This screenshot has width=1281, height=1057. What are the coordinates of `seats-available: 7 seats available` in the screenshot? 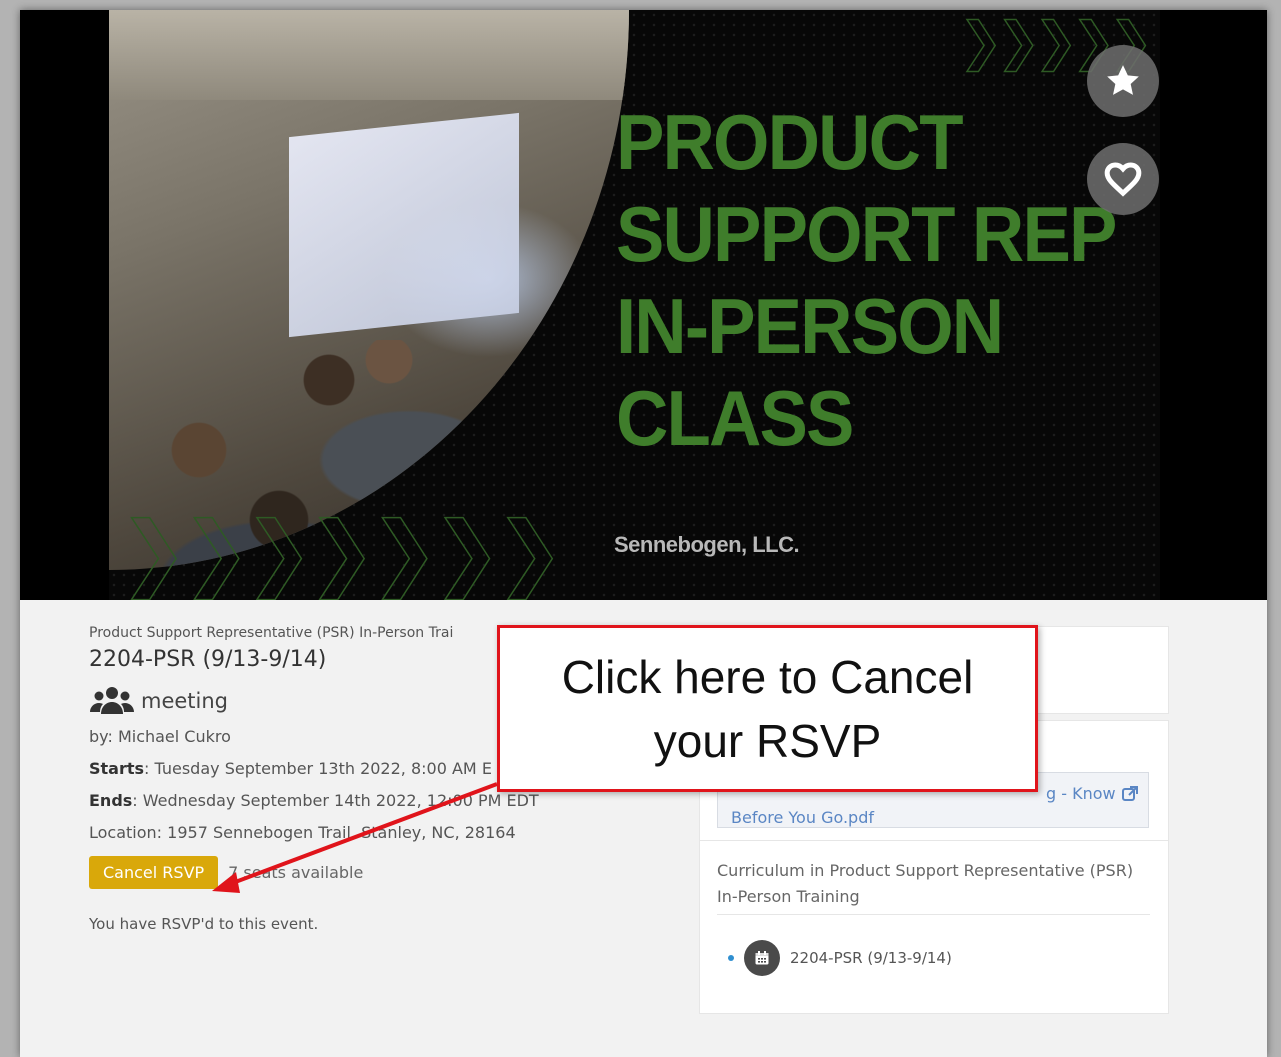 It's located at (296, 872).